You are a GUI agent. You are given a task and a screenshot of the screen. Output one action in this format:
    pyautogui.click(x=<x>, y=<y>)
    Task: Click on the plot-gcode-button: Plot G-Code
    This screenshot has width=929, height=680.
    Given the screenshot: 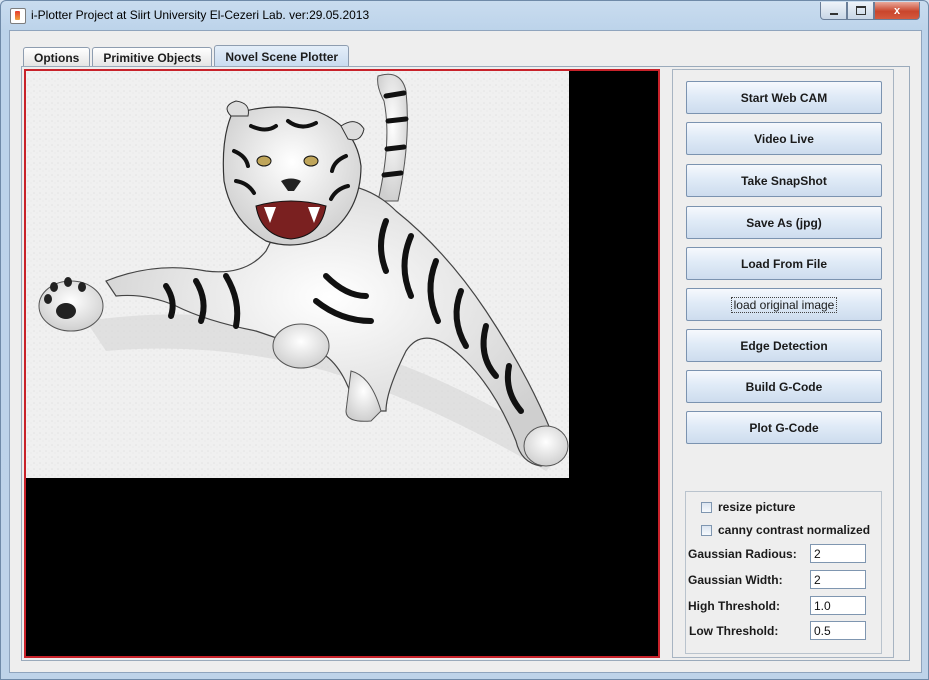 What is the action you would take?
    pyautogui.click(x=784, y=427)
    